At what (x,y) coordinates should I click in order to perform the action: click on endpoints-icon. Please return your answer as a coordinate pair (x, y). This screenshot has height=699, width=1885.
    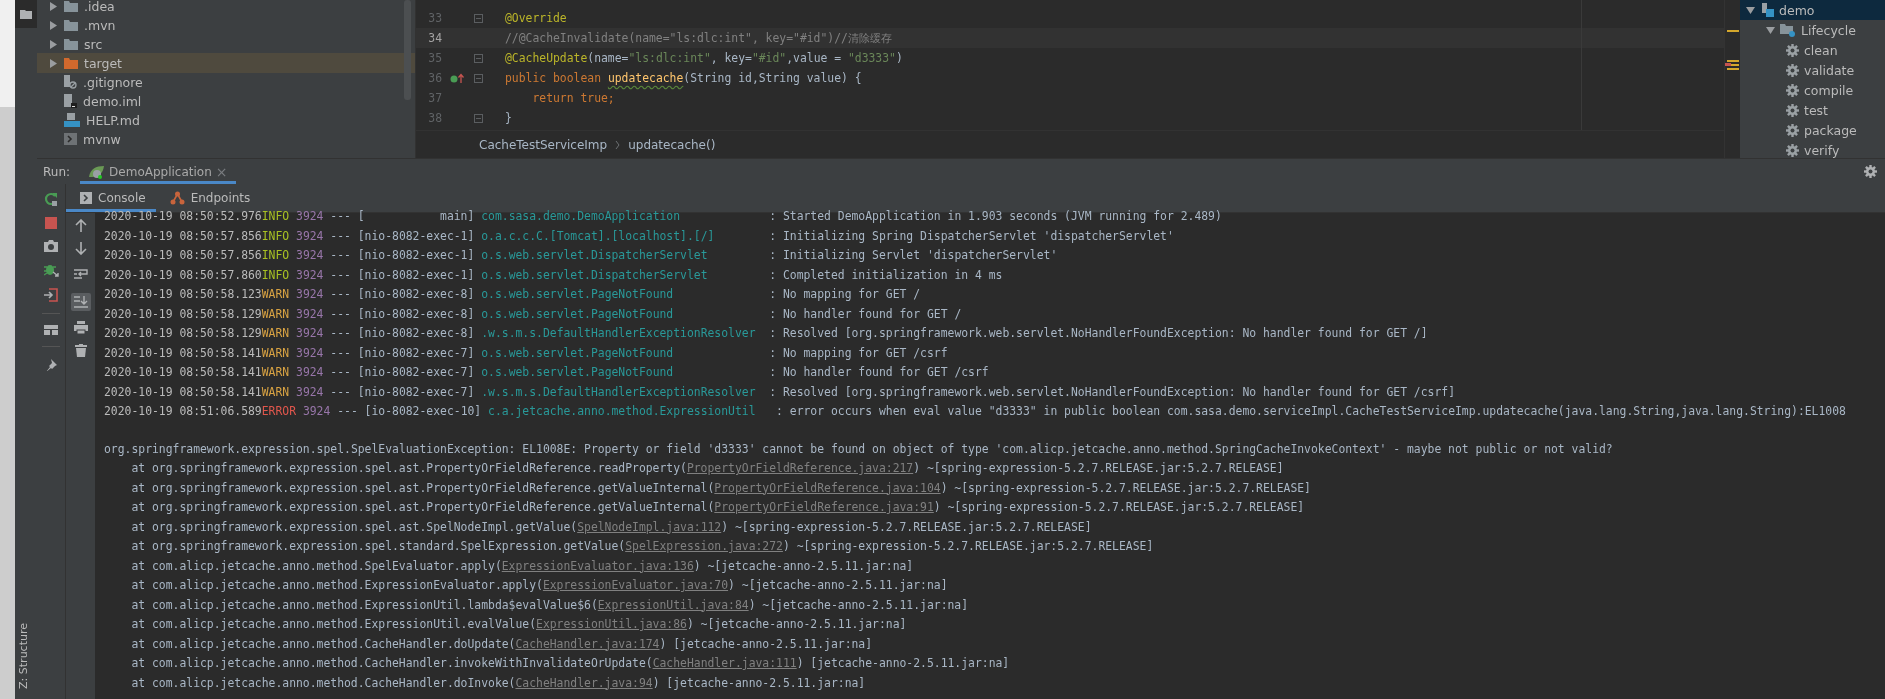
    Looking at the image, I should click on (177, 198).